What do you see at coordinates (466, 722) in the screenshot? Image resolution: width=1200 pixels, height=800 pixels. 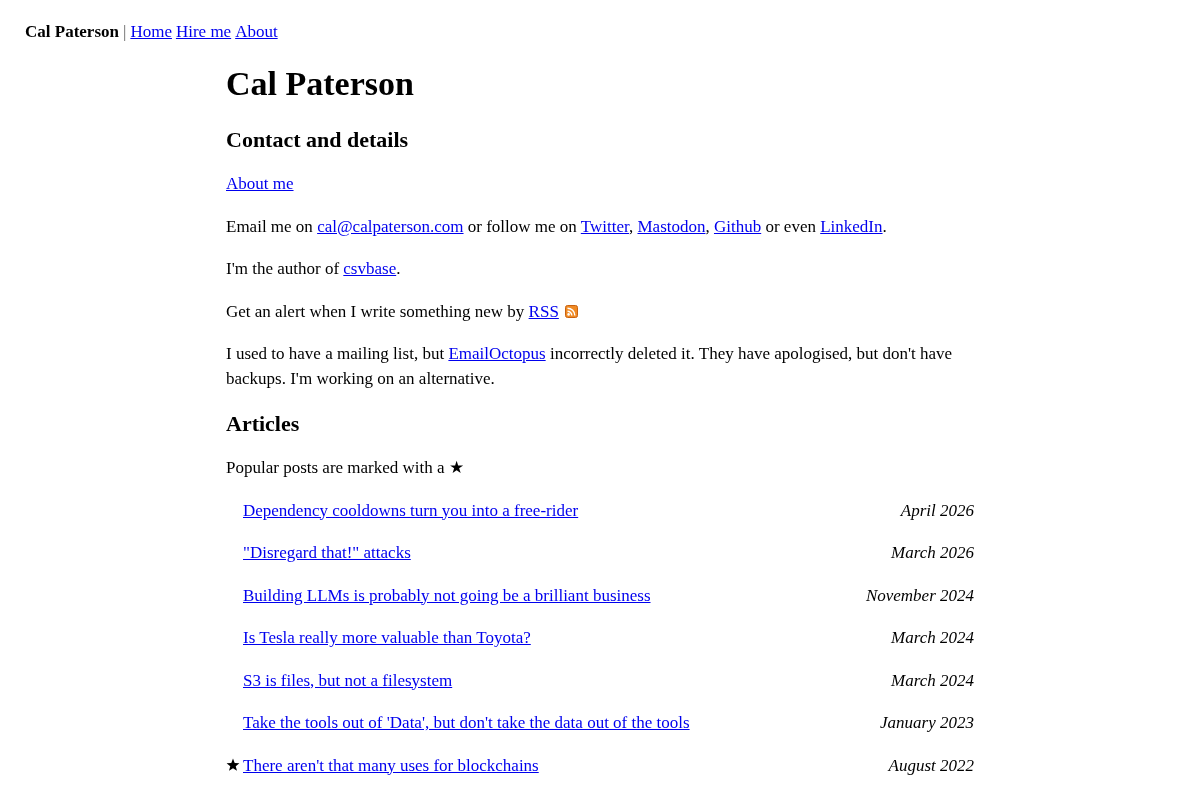 I see `article-link: Take the tools out of 'Data', but don't take the data out of the tools` at bounding box center [466, 722].